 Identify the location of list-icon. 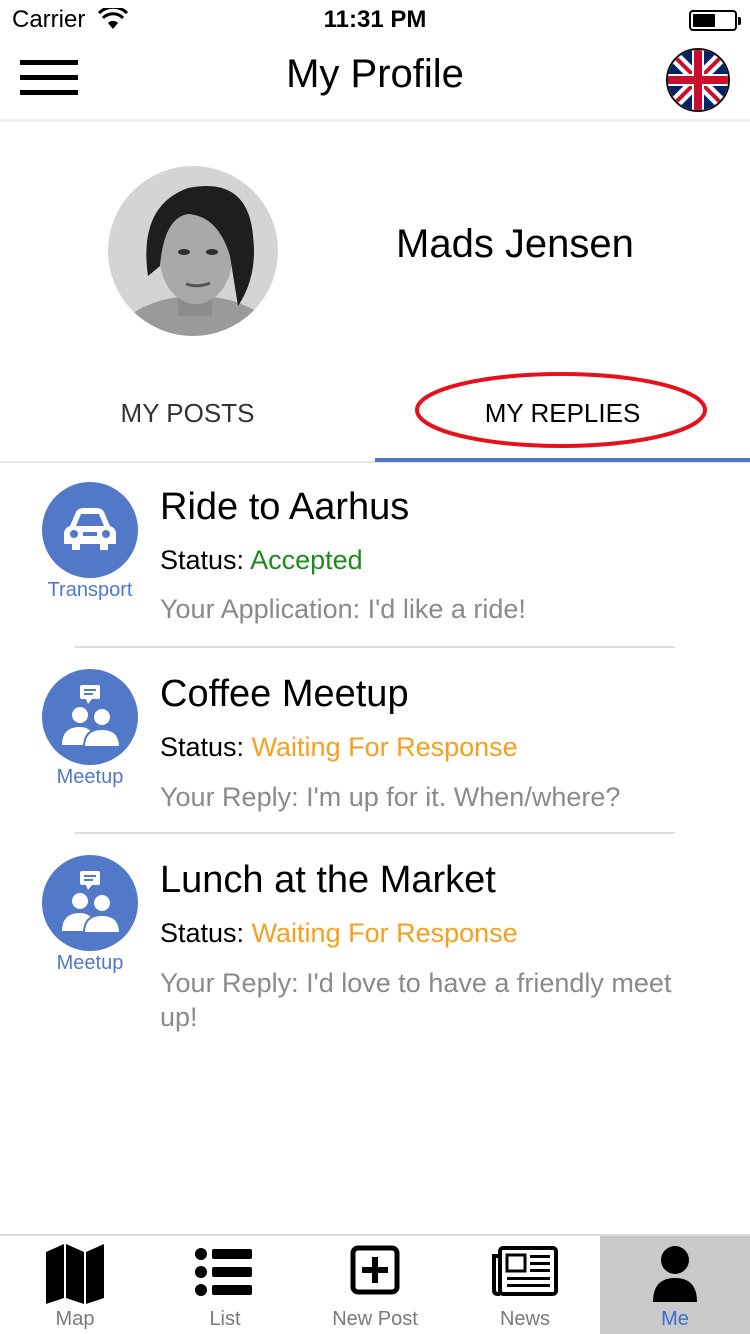
(223, 1272).